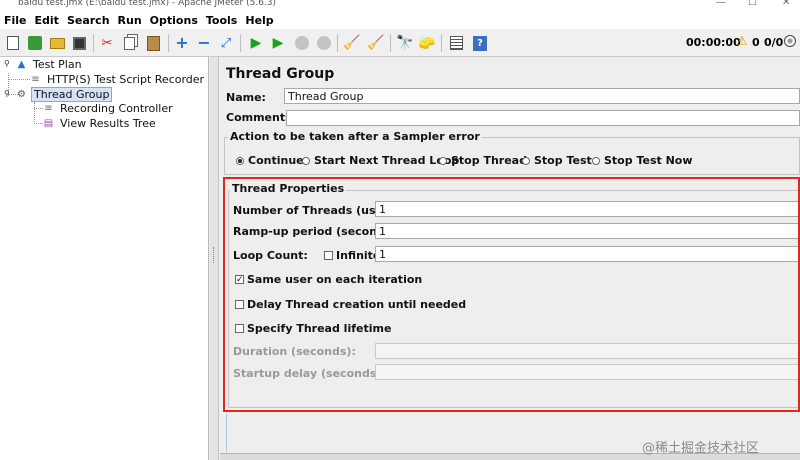 This screenshot has height=460, width=800. What do you see at coordinates (713, 42) in the screenshot?
I see `elapsed-time: 00:00:00` at bounding box center [713, 42].